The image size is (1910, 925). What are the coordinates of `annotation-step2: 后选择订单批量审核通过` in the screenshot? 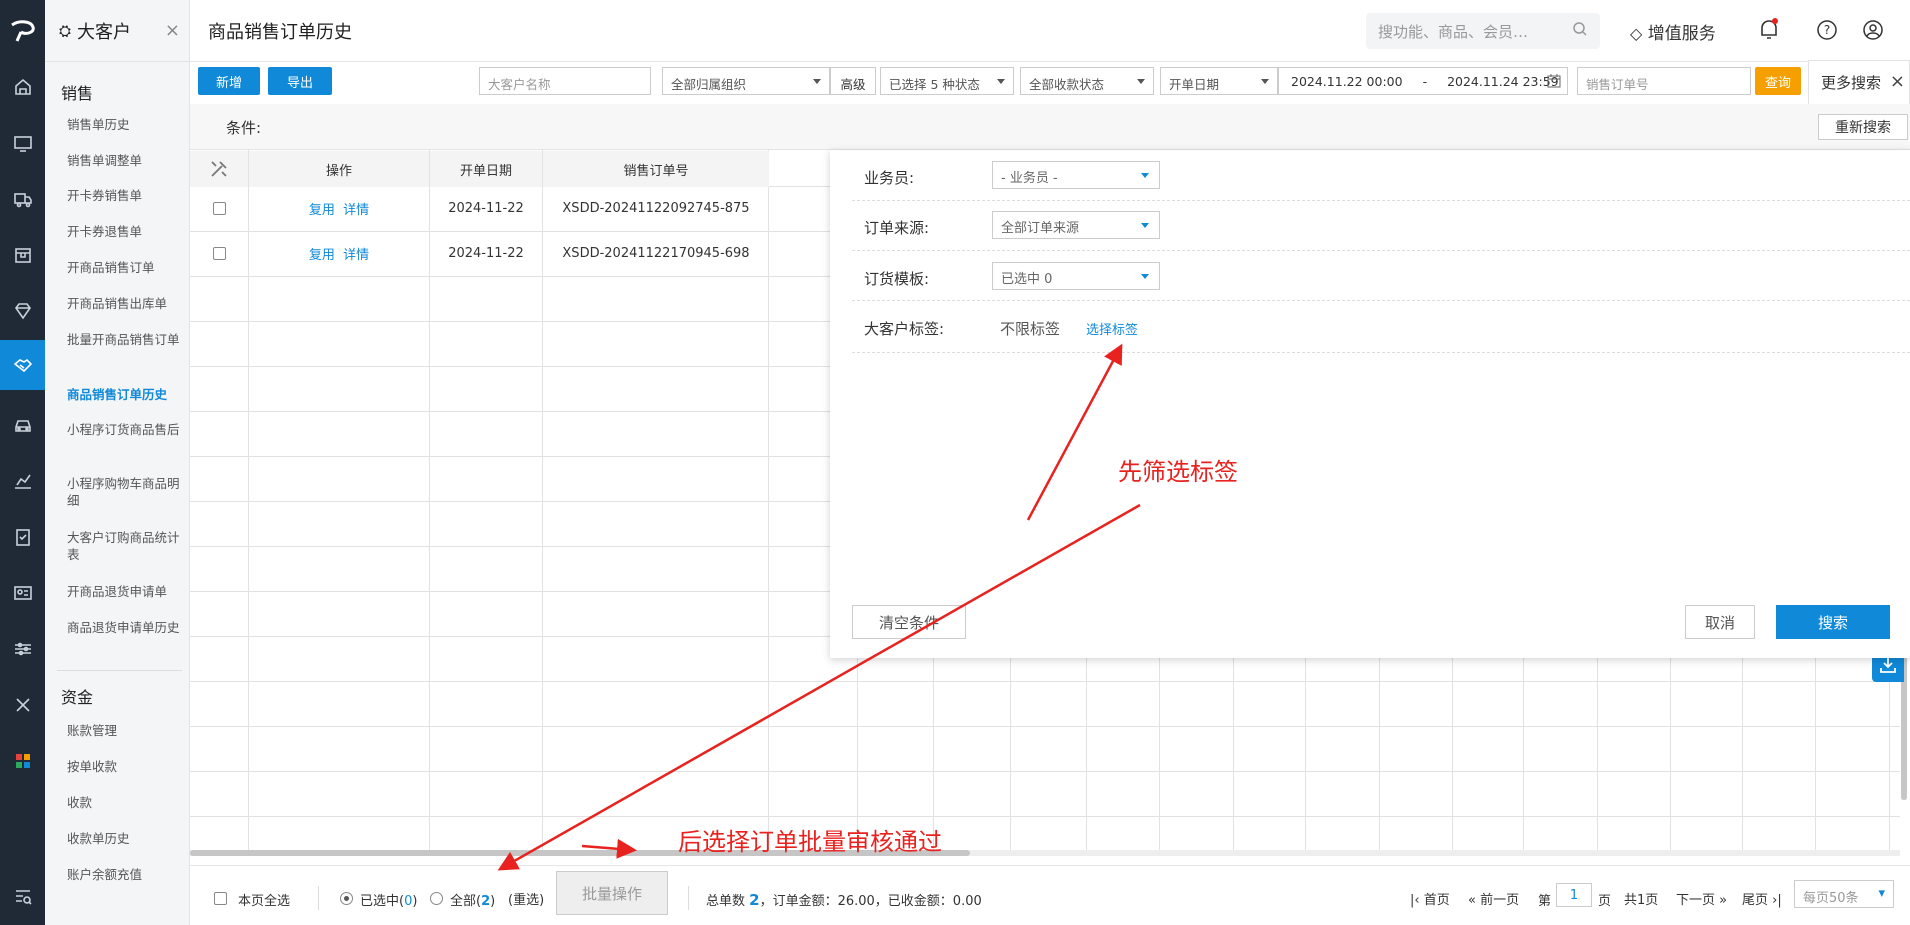 It's located at (810, 842).